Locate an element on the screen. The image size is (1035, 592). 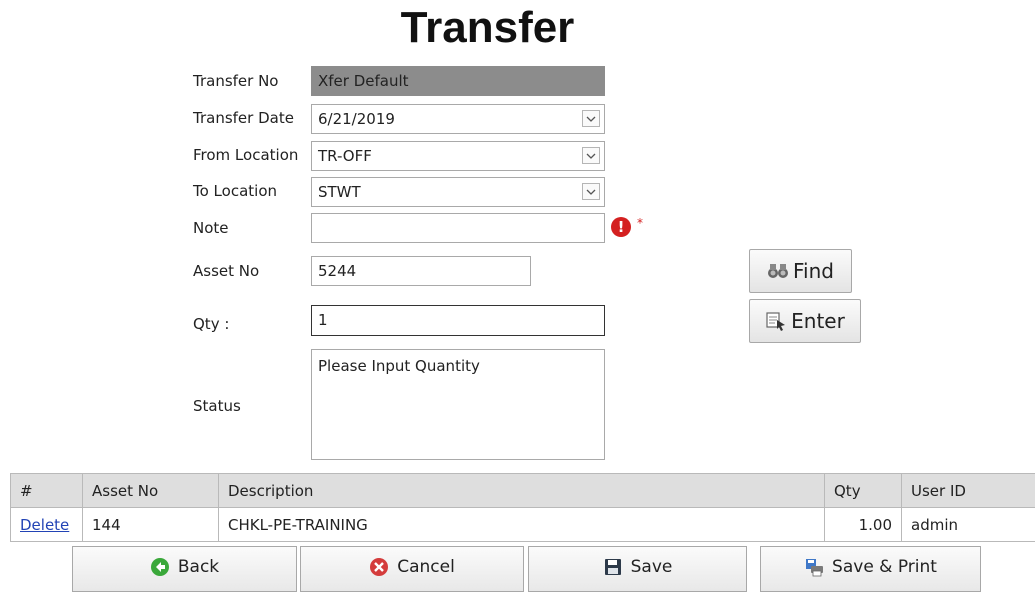
table-row: Delete 144 CHKL-PE-TRAINING 1.00 admin is located at coordinates (523, 525).